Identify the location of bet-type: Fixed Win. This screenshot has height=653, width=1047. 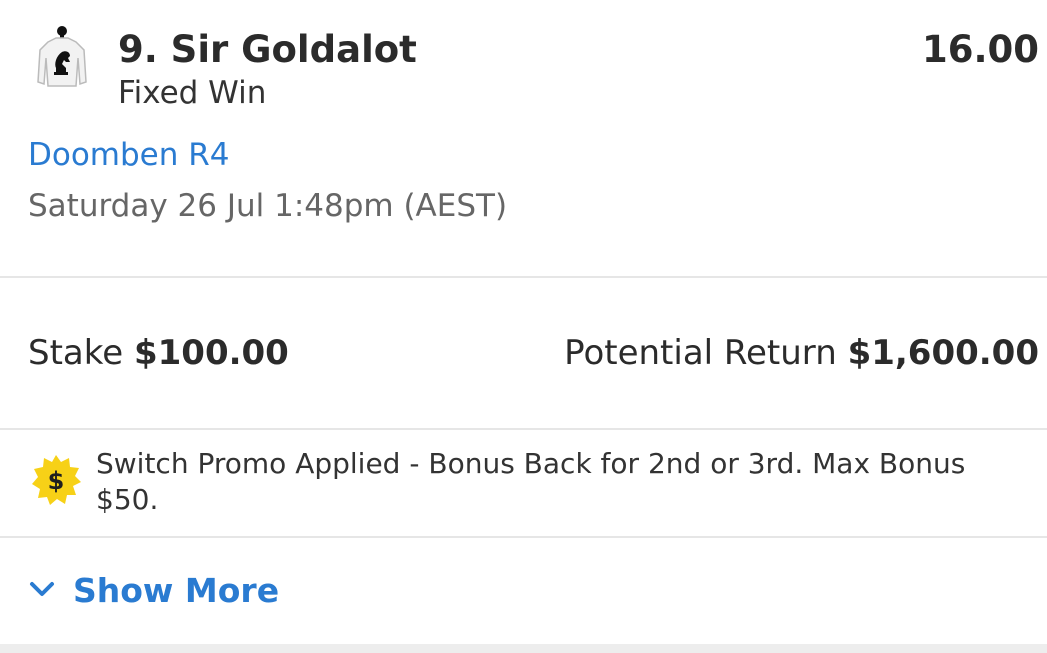
(192, 93).